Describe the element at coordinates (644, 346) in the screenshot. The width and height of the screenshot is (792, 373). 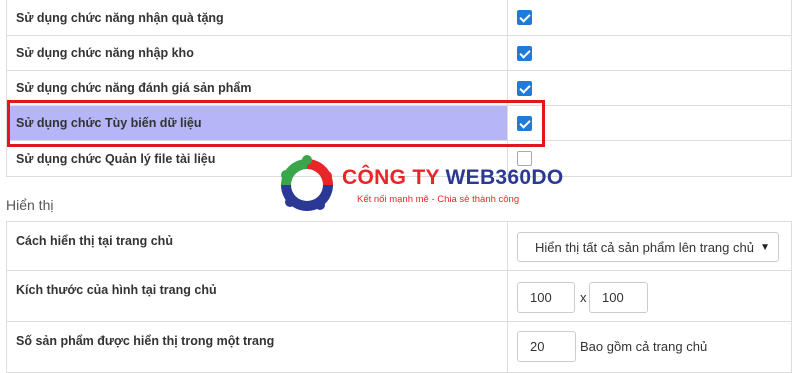
I see `products-per-page-note: Bao gồm cả trang chủ` at that location.